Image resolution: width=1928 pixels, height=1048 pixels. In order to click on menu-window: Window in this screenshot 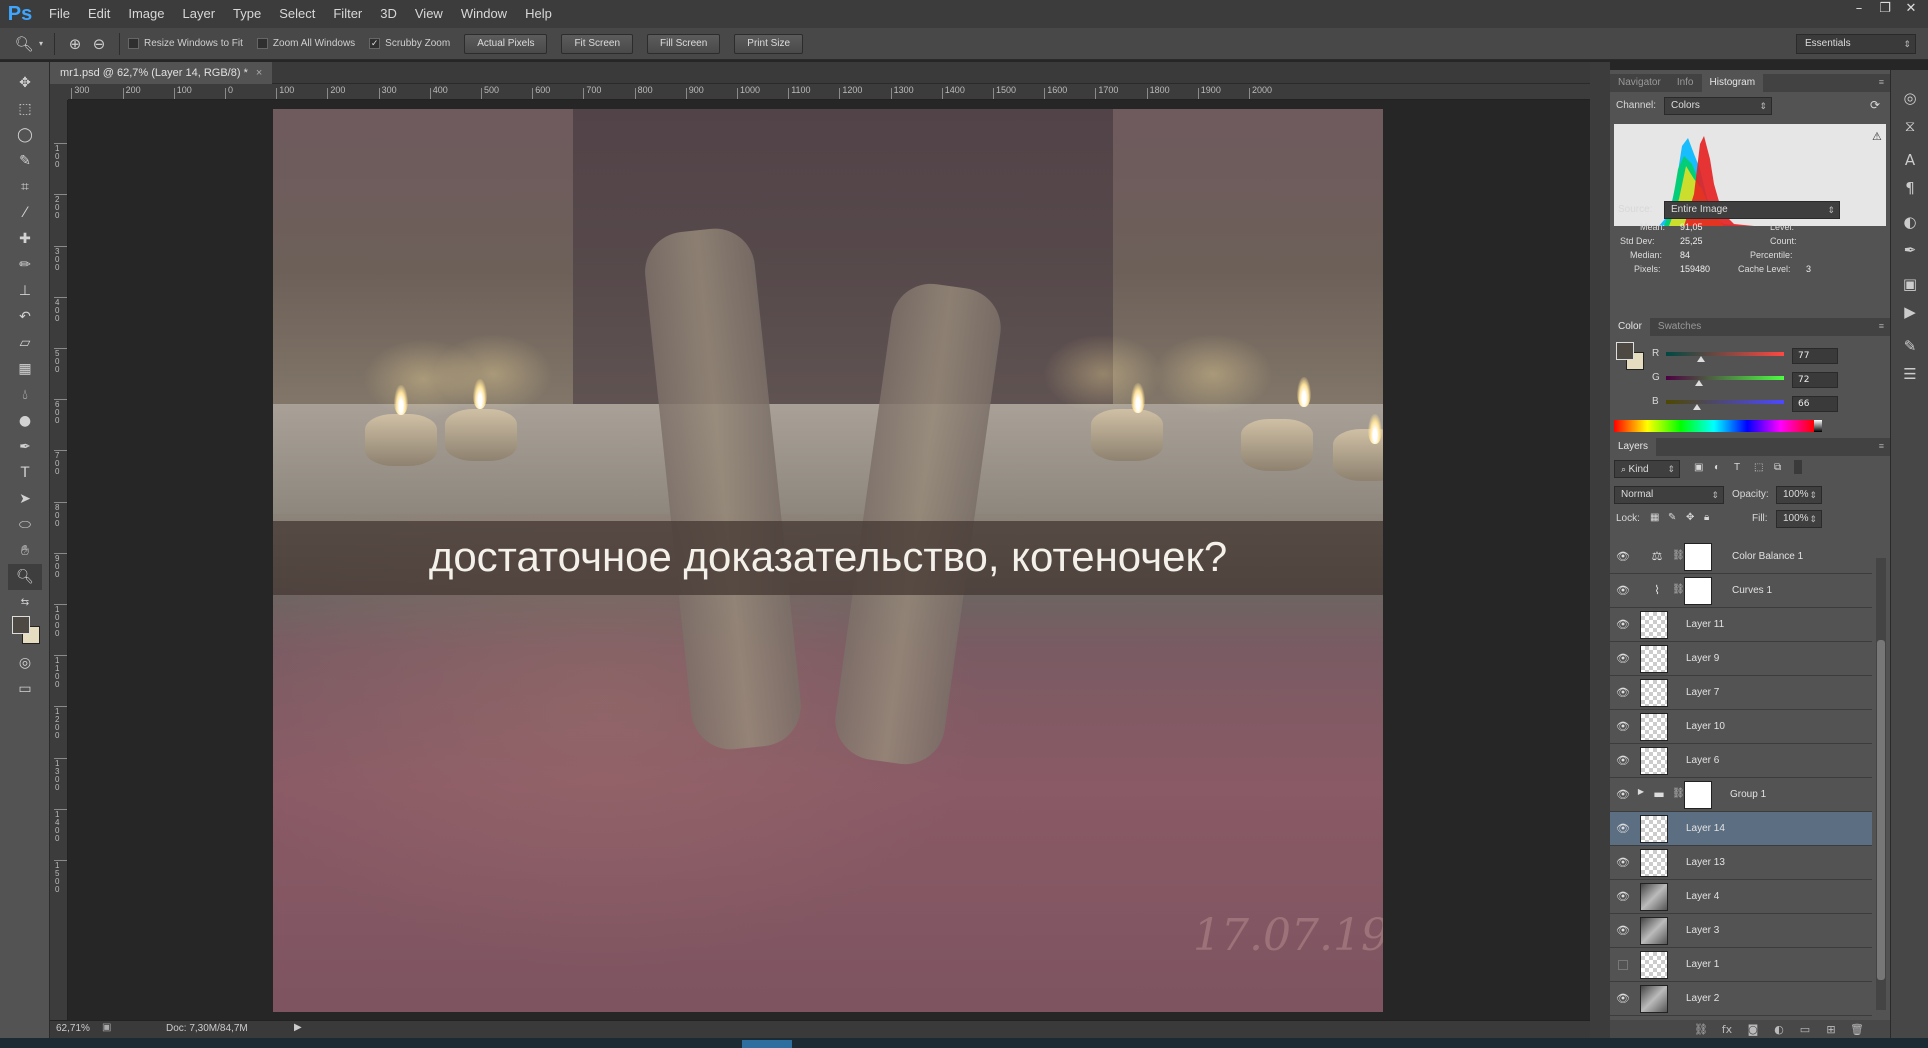, I will do `click(484, 14)`.